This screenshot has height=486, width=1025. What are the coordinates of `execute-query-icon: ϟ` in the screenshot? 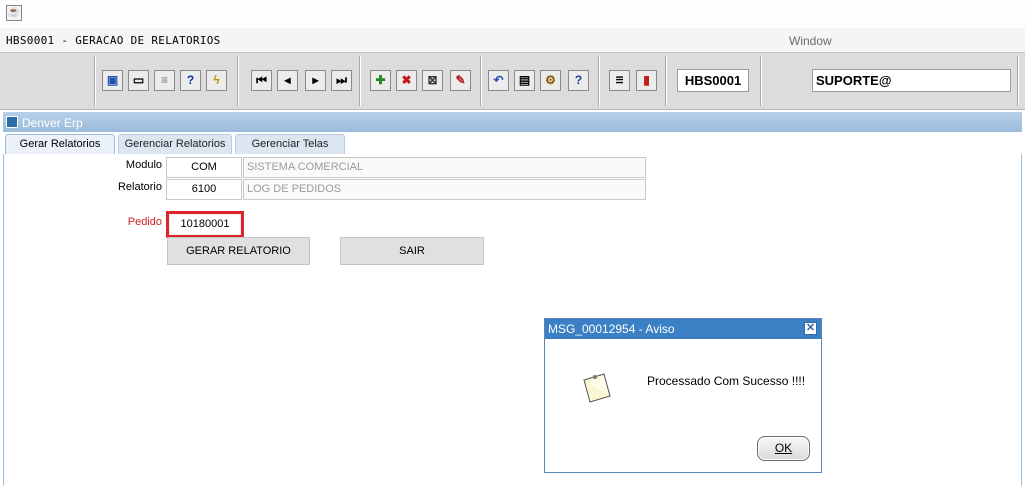 It's located at (216, 80).